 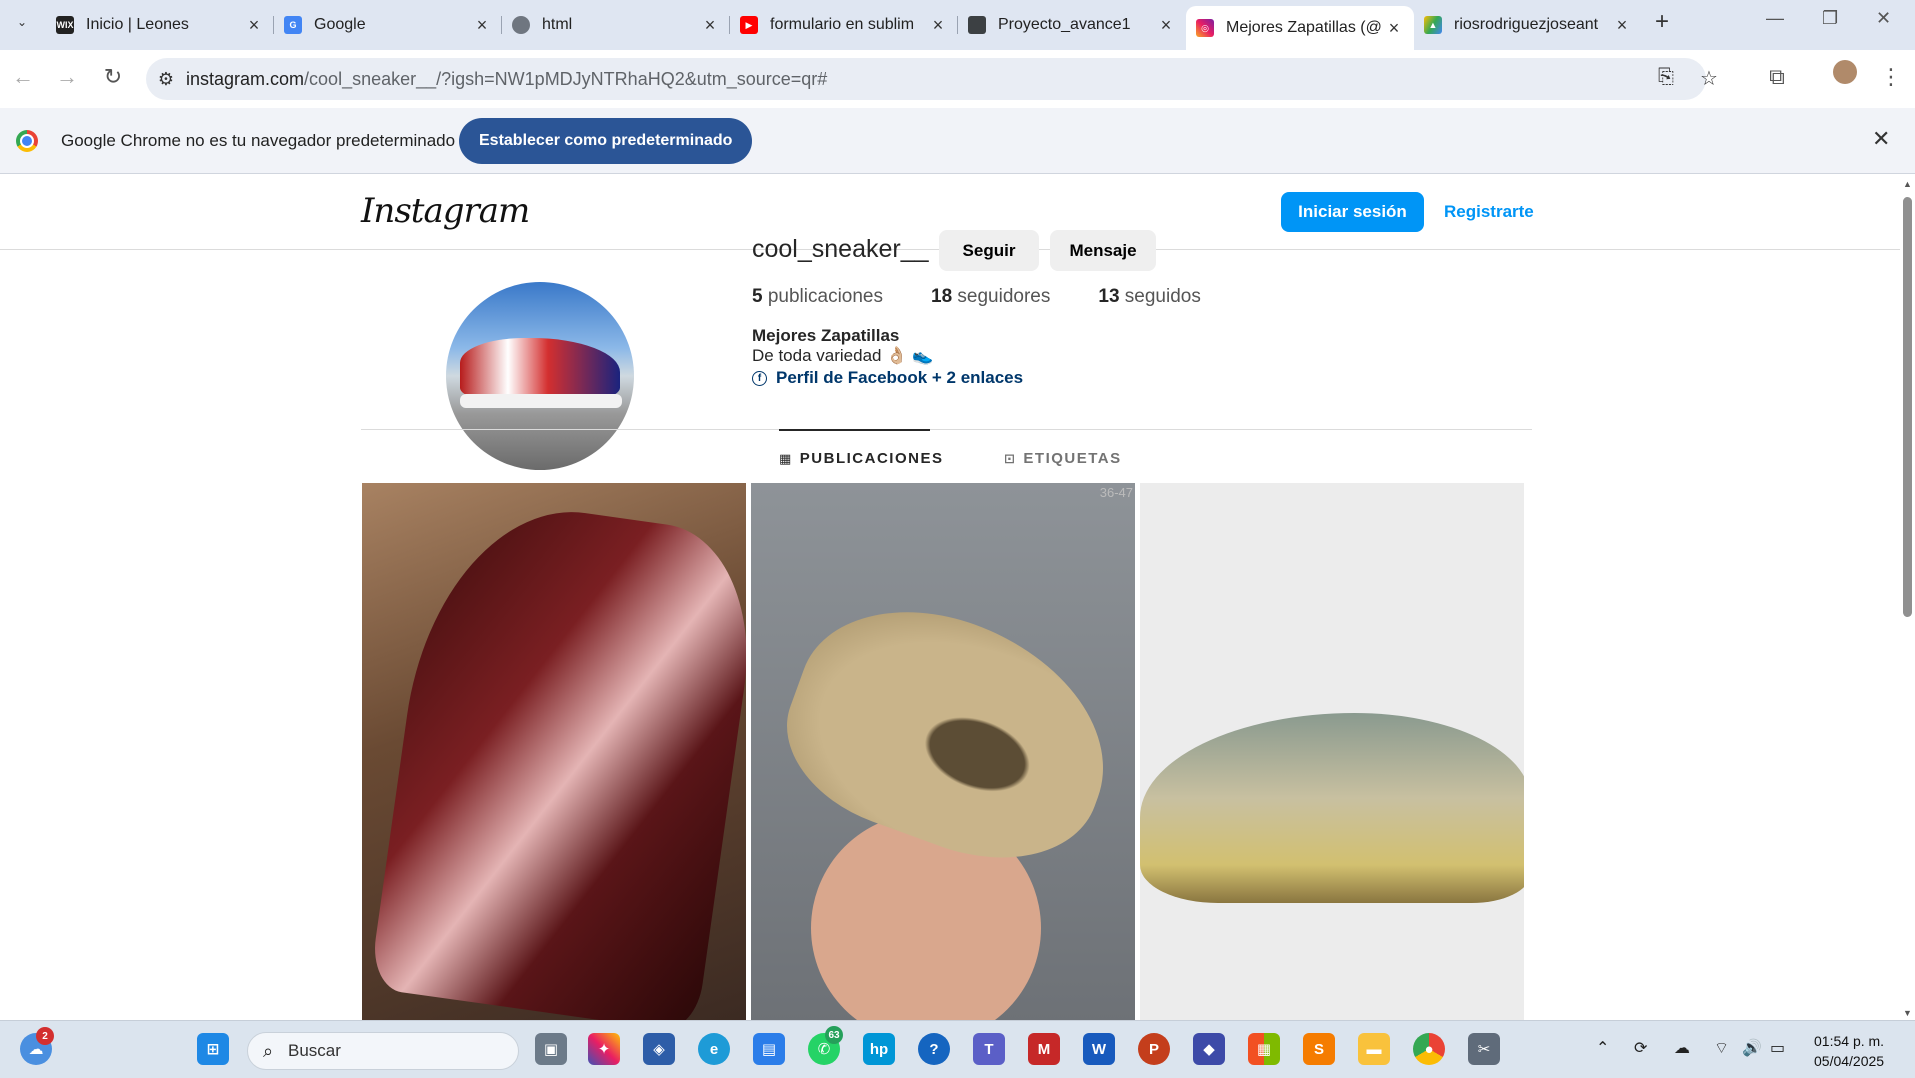 What do you see at coordinates (1209, 1049) in the screenshot?
I see `app-icon: ◆` at bounding box center [1209, 1049].